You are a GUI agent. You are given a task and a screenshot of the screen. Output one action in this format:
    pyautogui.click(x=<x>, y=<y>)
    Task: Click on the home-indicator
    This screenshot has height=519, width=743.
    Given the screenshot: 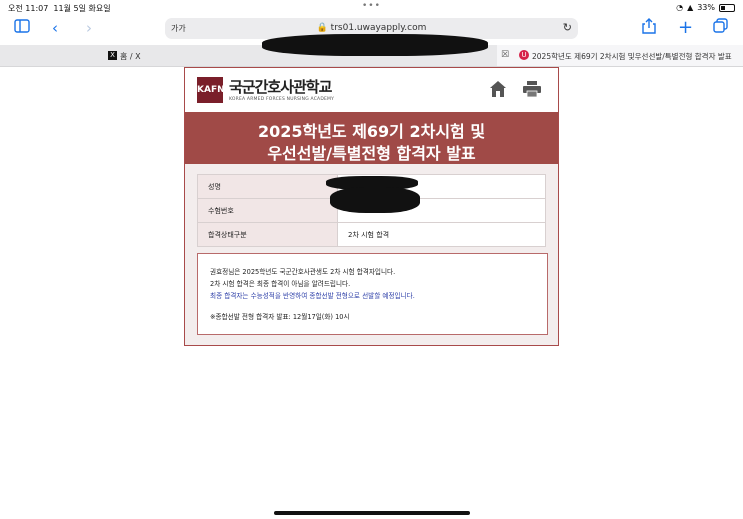 What is the action you would take?
    pyautogui.click(x=372, y=513)
    